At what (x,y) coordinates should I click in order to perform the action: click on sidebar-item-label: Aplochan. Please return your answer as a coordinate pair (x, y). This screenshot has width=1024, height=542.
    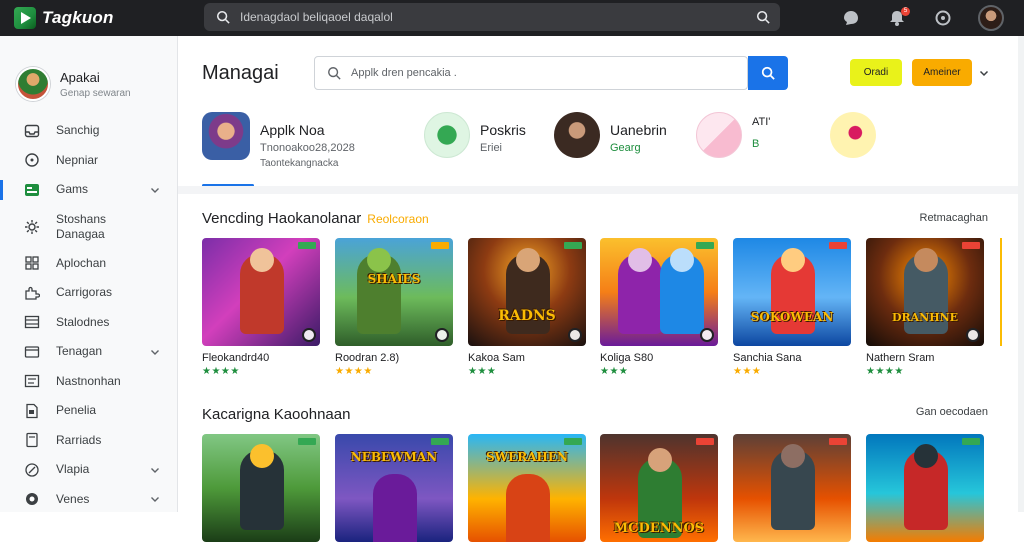
    Looking at the image, I should click on (81, 262).